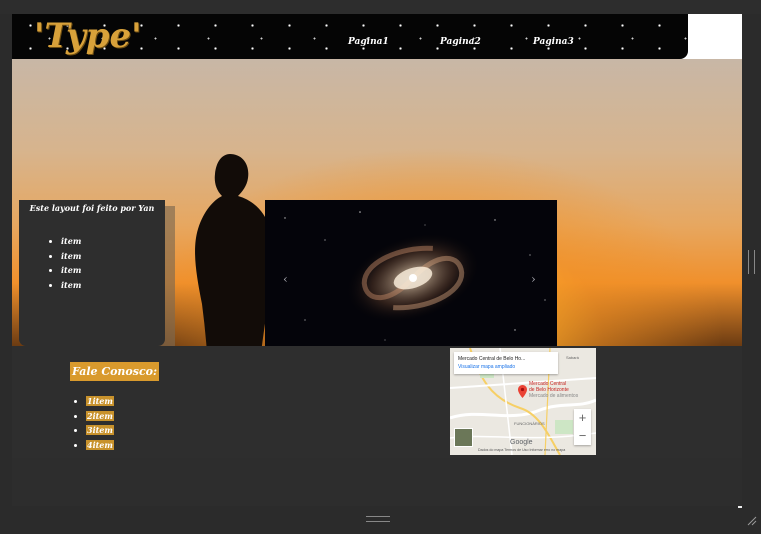 Image resolution: width=761 pixels, height=534 pixels. I want to click on contact-item: 2item, so click(100, 416).